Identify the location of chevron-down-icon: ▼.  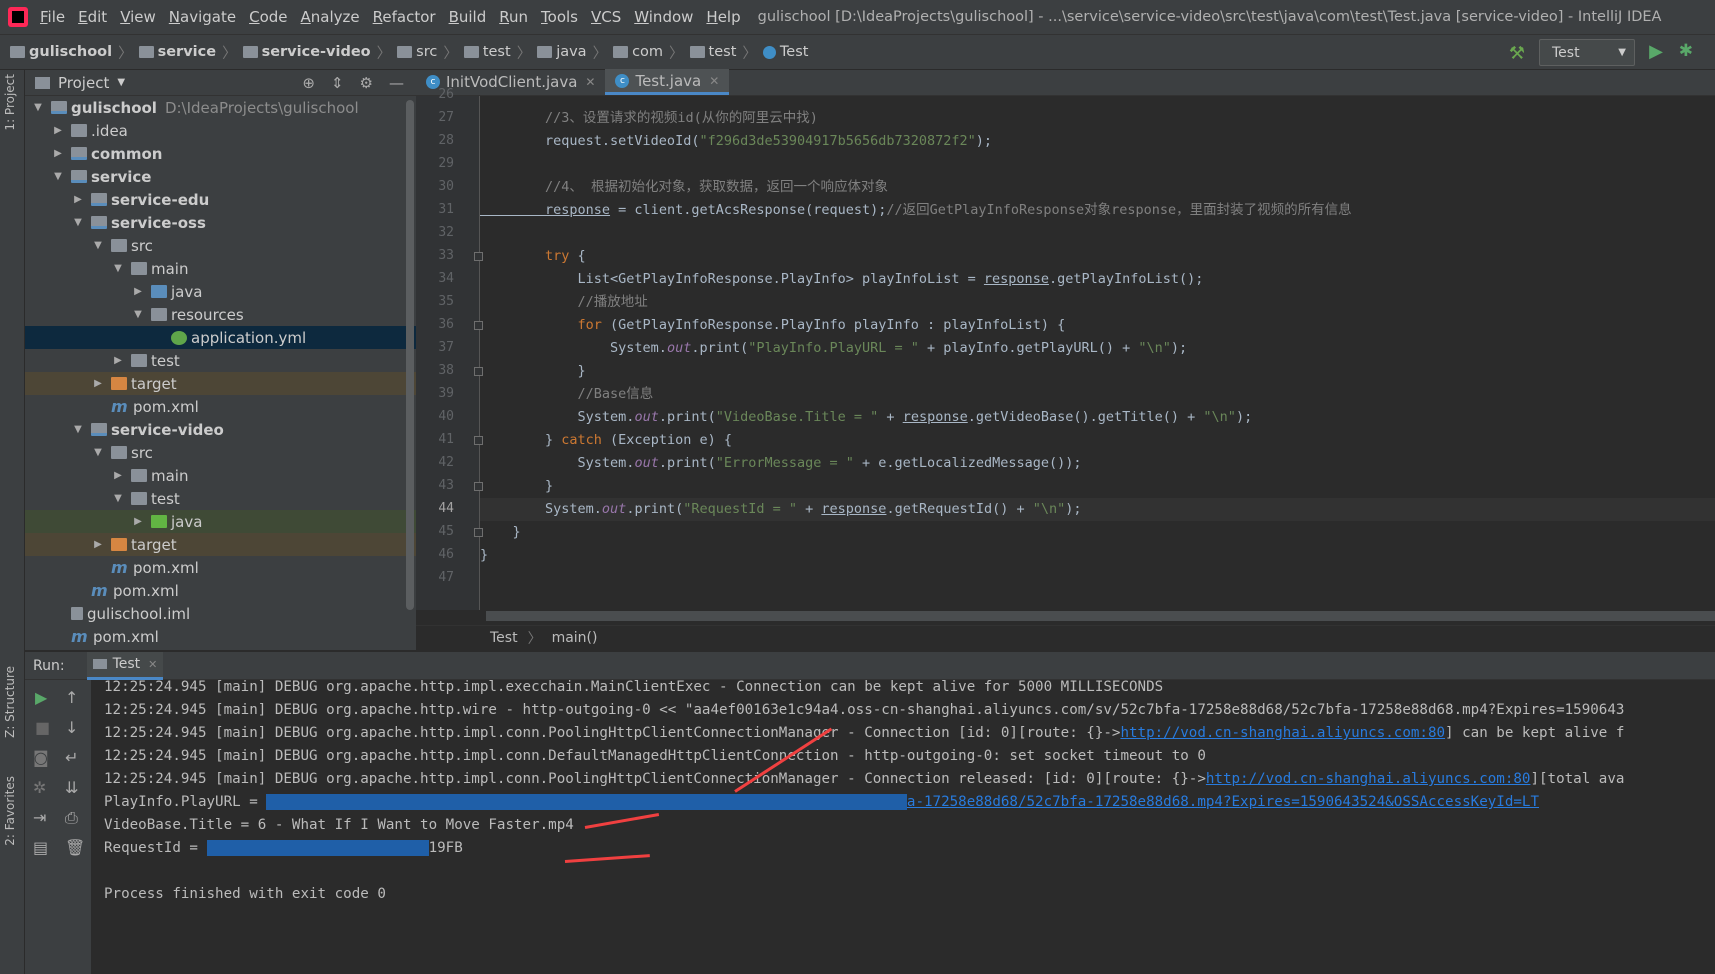
(121, 82).